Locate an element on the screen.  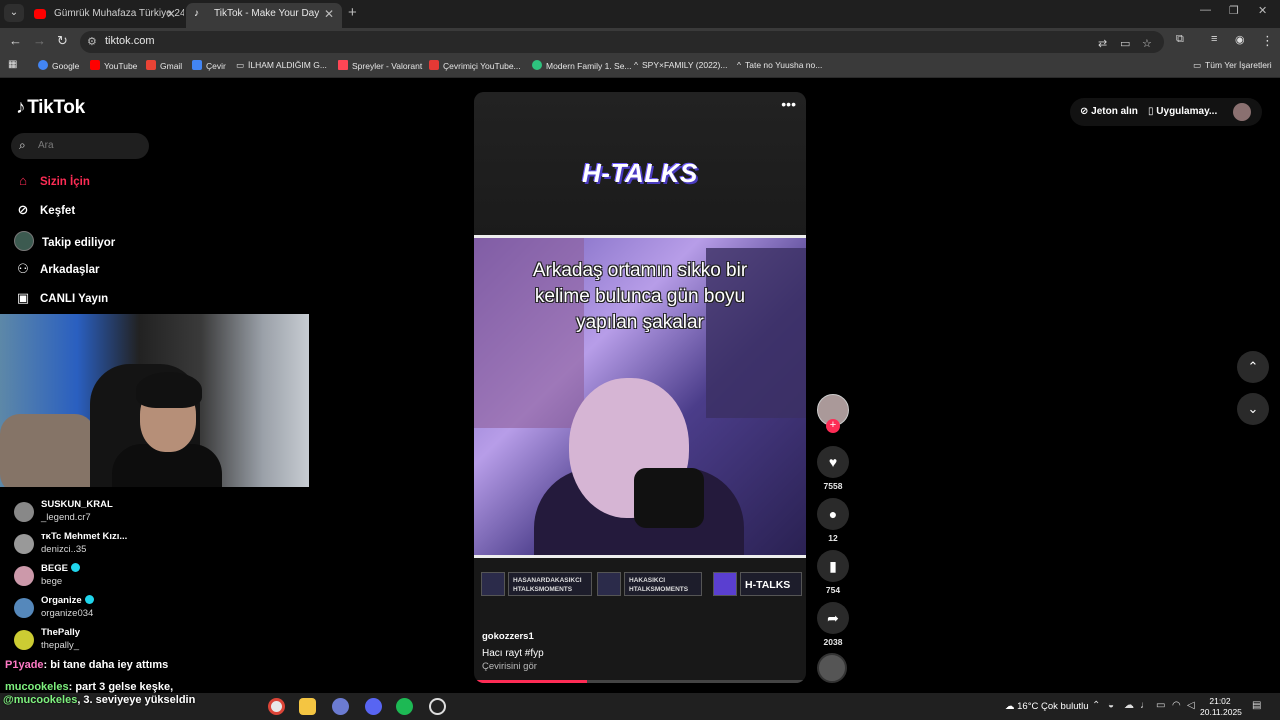
all-bookmarks: ▭ Tüm Yer İşaretleri is located at coordinates (1232, 65).